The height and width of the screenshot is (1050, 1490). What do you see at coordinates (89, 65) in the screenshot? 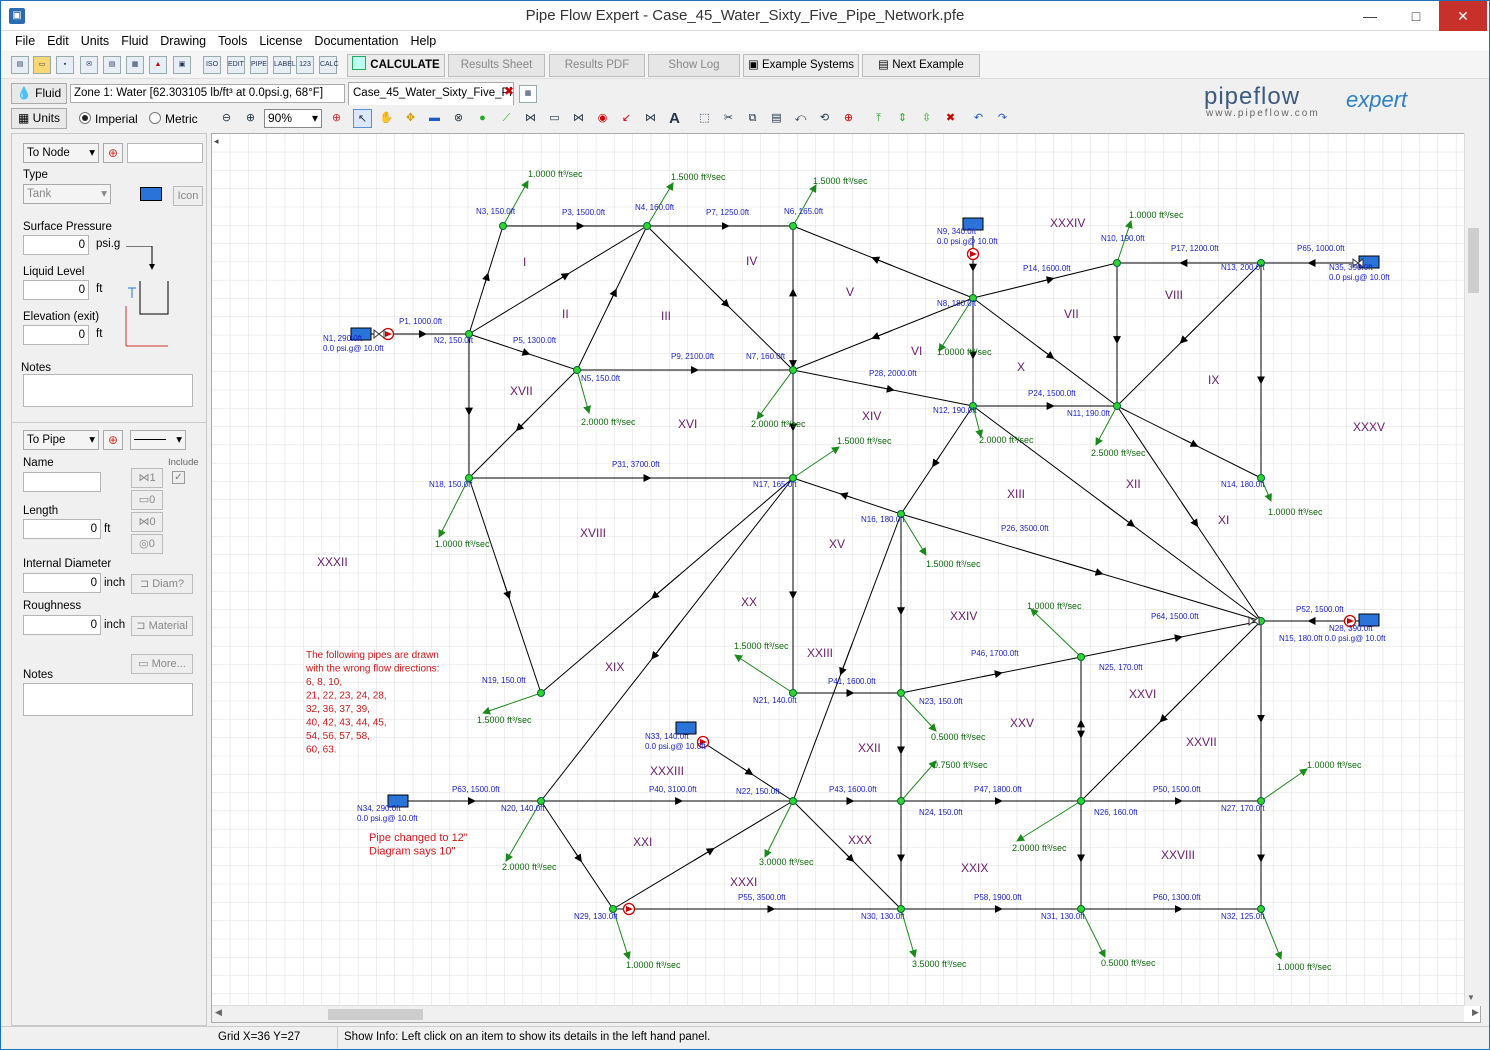
I see `email-icon: ✉` at bounding box center [89, 65].